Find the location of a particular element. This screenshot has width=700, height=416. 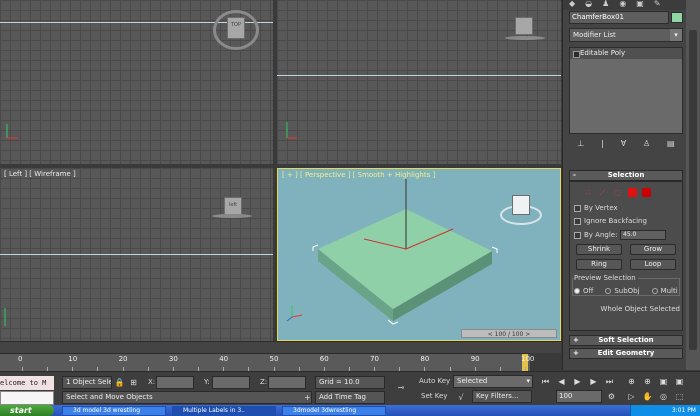

hierarchy-tab-icon: ♟ is located at coordinates (605, 5).